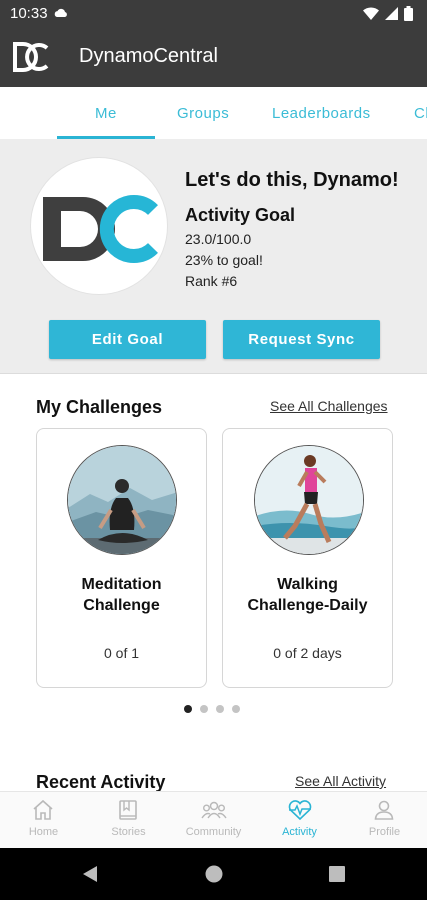 The width and height of the screenshot is (427, 900). I want to click on see-all-activity-link: See All Activity, so click(340, 781).